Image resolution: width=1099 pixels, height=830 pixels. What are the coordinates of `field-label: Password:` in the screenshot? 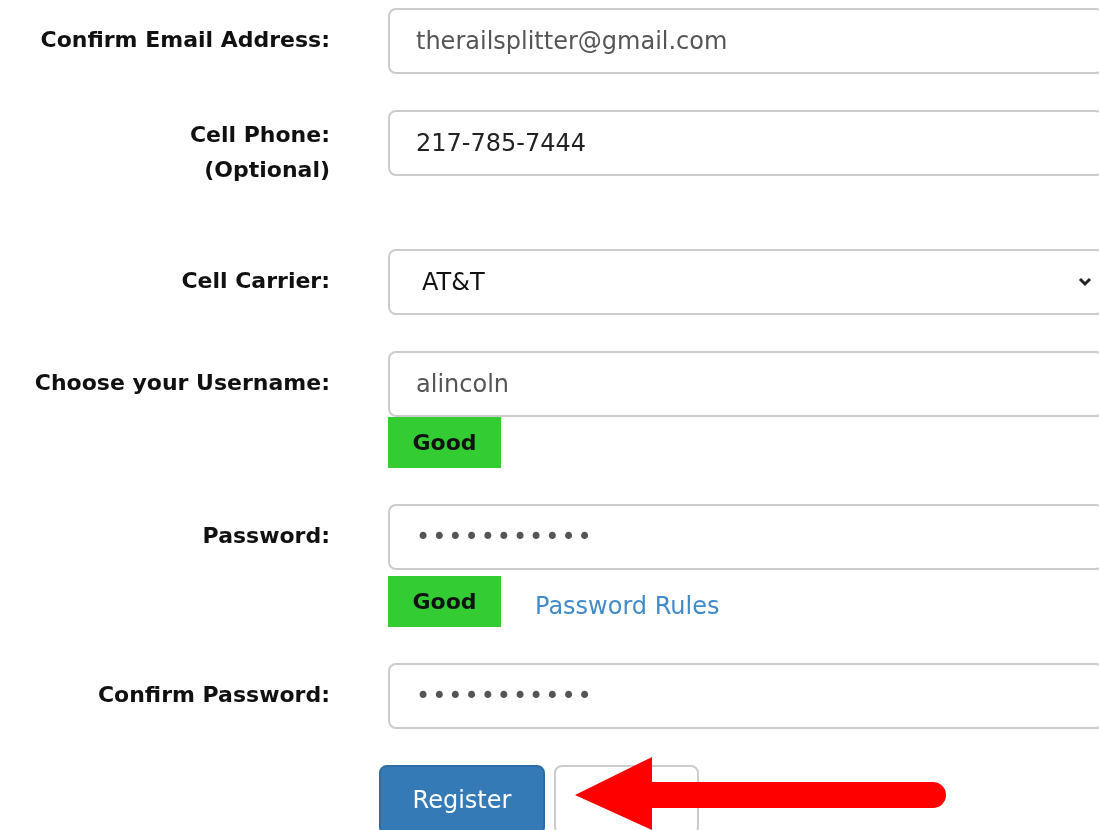 It's located at (266, 535).